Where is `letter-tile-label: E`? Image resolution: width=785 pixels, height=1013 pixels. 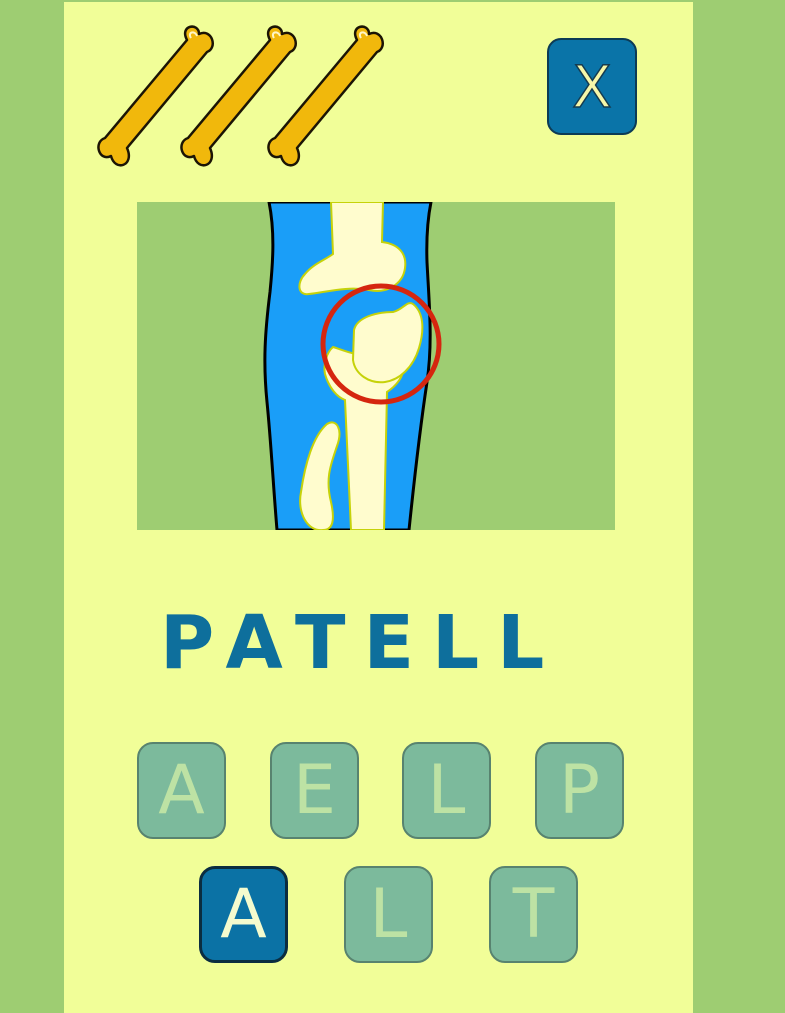
letter-tile-label: E is located at coordinates (314, 790).